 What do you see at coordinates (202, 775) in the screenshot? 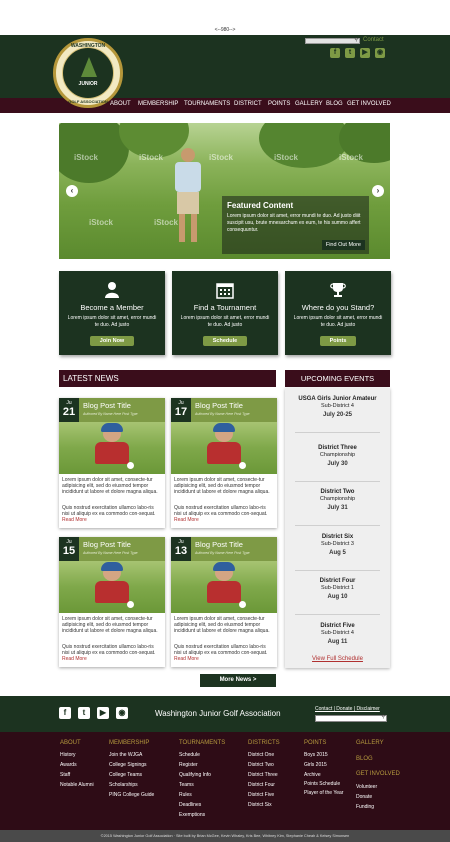
I see `footer-link: Qualifying Info` at bounding box center [202, 775].